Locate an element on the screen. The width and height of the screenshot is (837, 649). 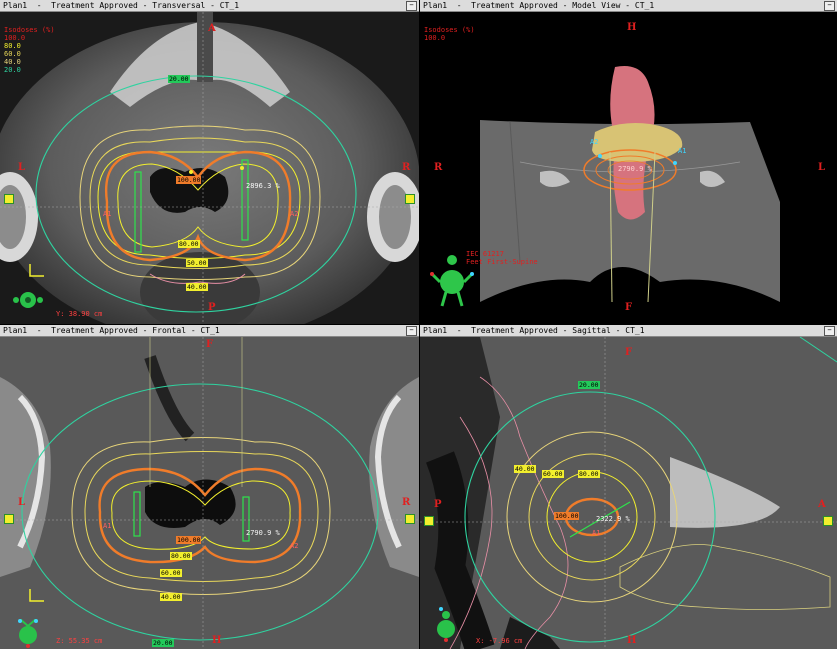
slice-position: Y: 38.90 cm is located at coordinates (79, 314).